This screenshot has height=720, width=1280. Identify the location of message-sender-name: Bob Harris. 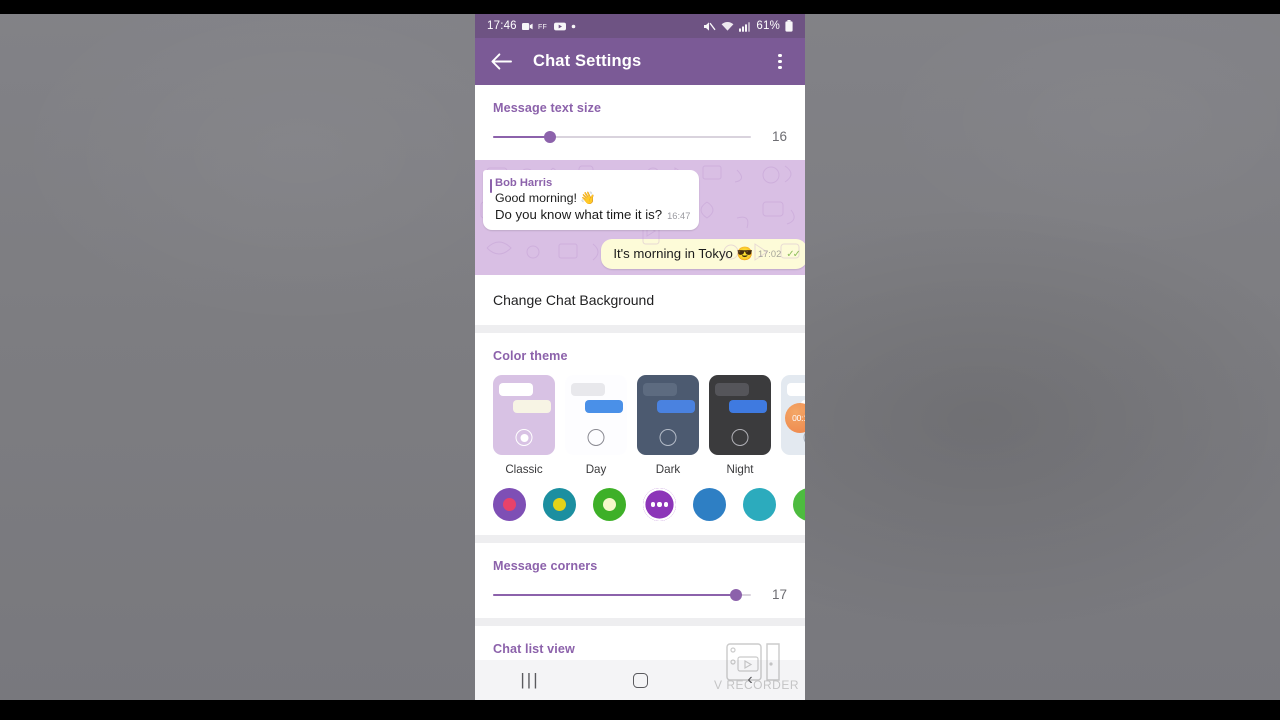
(524, 183).